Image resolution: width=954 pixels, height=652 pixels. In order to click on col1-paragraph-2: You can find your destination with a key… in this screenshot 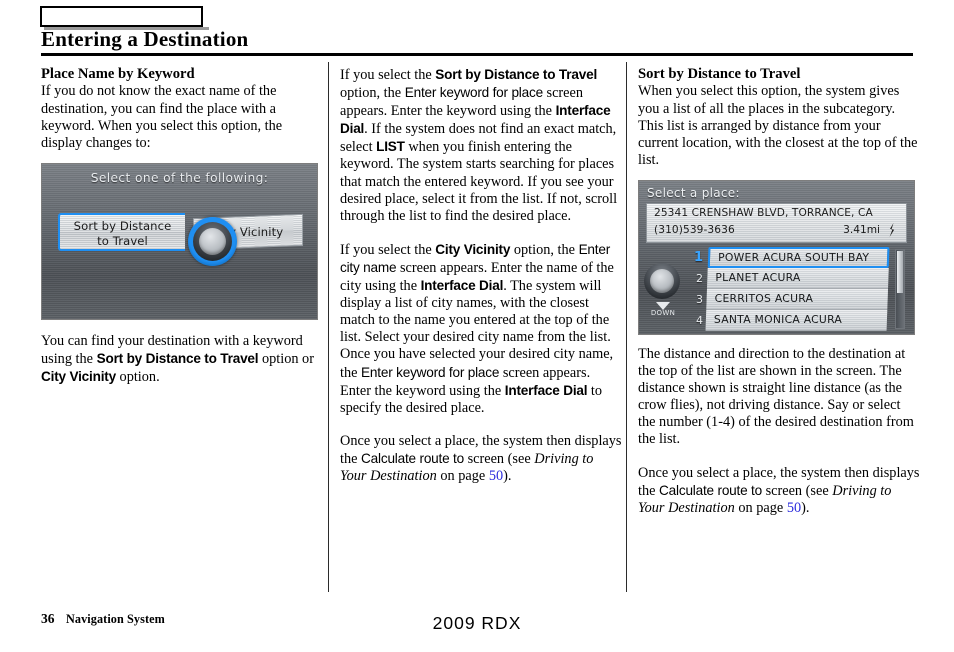, I will do `click(182, 359)`.